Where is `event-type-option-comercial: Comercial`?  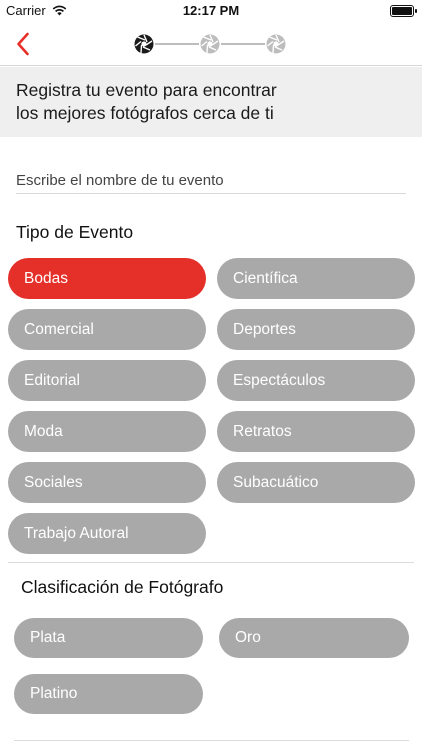 event-type-option-comercial: Comercial is located at coordinates (107, 329).